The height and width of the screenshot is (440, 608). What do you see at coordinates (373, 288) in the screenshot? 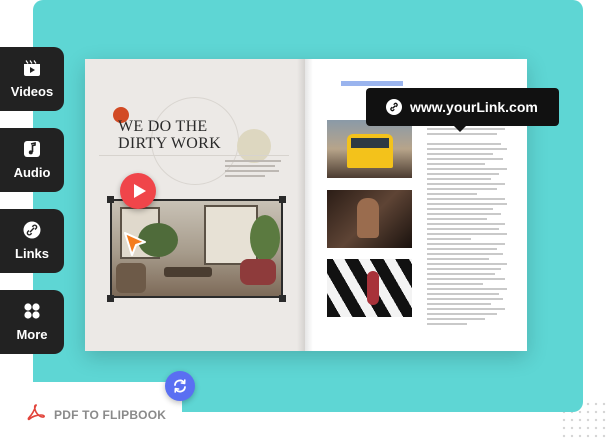
I see `walker-shape` at bounding box center [373, 288].